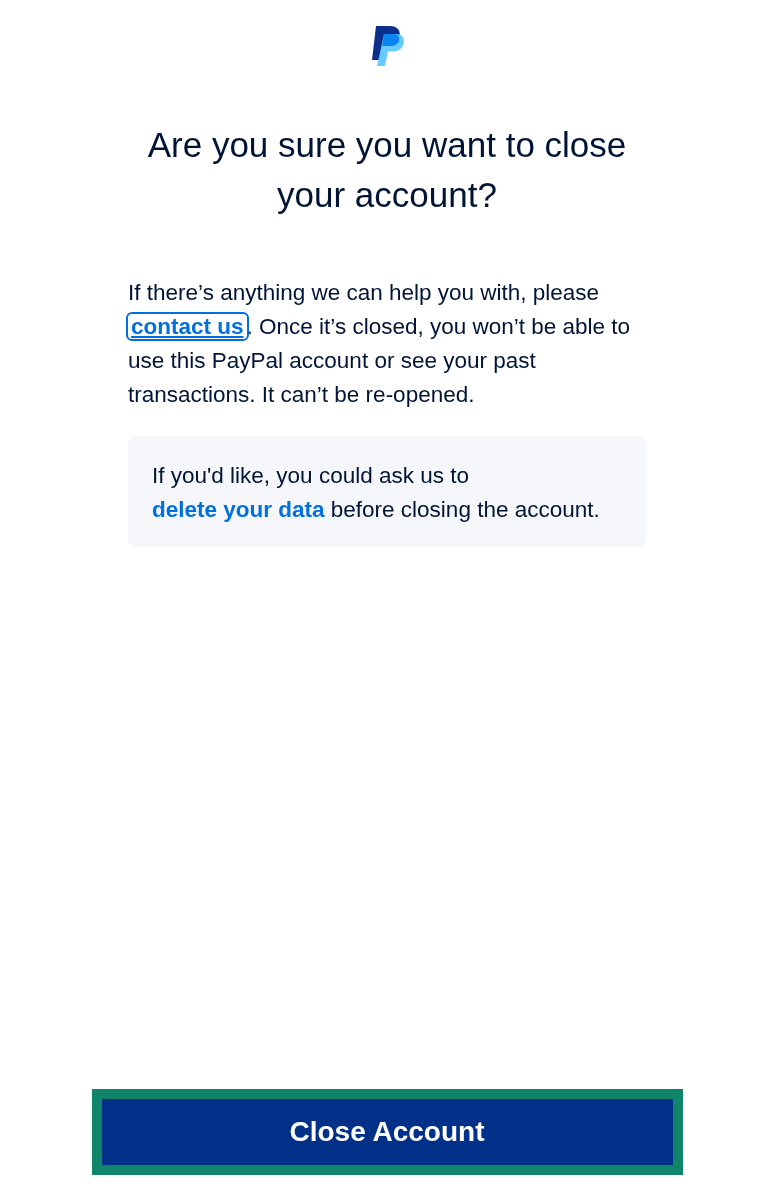 The image size is (774, 1194). Describe the element at coordinates (380, 344) in the screenshot. I see `message-text: If there’s anything we can help you with, please contact us. Once it’s closed, you won’t be able to use this PayPal account or see your past transactions. It can’t be re-opened.` at that location.